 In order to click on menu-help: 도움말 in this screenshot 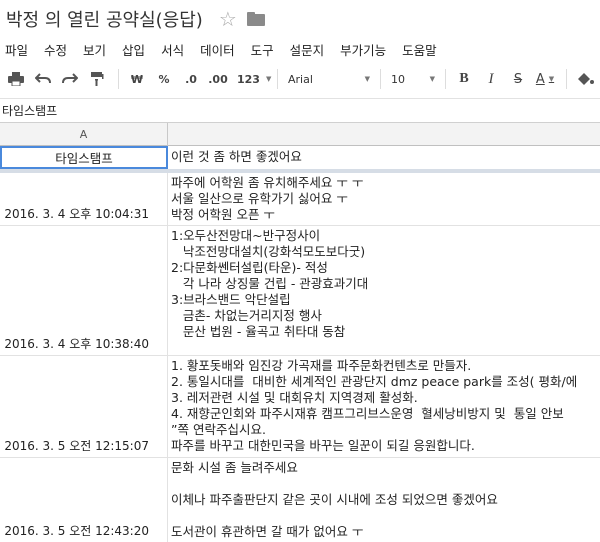, I will do `click(419, 49)`.